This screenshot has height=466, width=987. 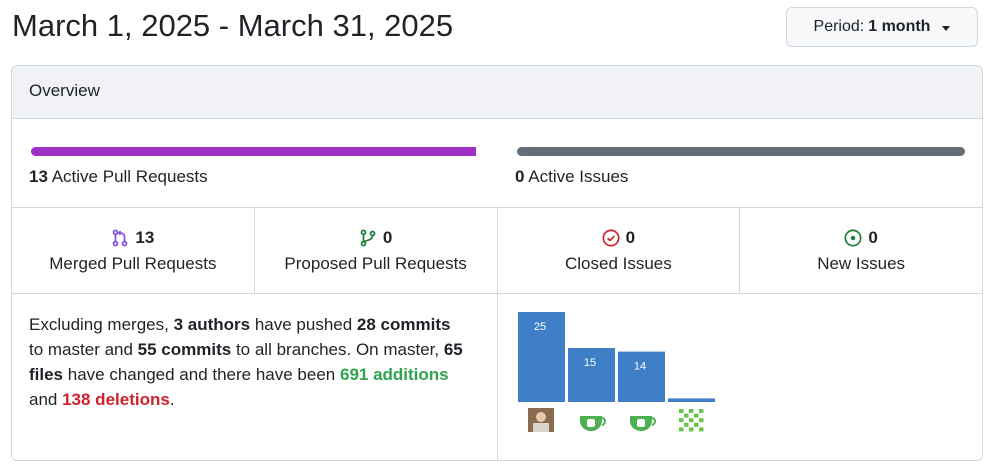 I want to click on active-prs-label: Active Pull Requests, so click(x=129, y=176).